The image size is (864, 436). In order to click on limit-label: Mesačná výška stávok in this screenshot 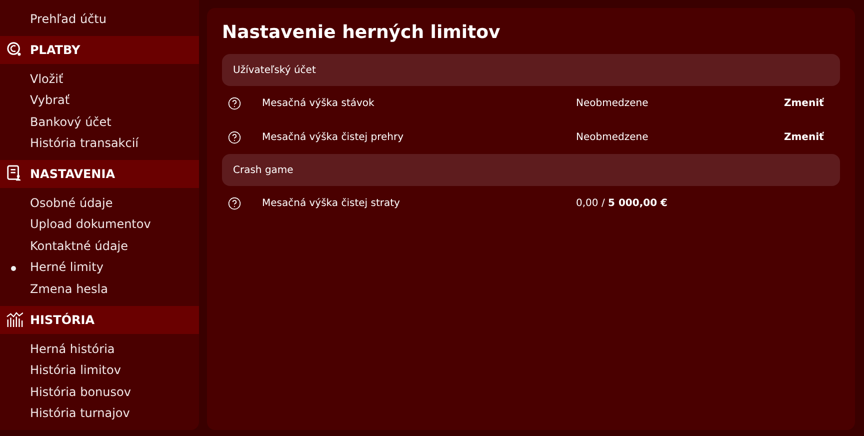, I will do `click(319, 103)`.